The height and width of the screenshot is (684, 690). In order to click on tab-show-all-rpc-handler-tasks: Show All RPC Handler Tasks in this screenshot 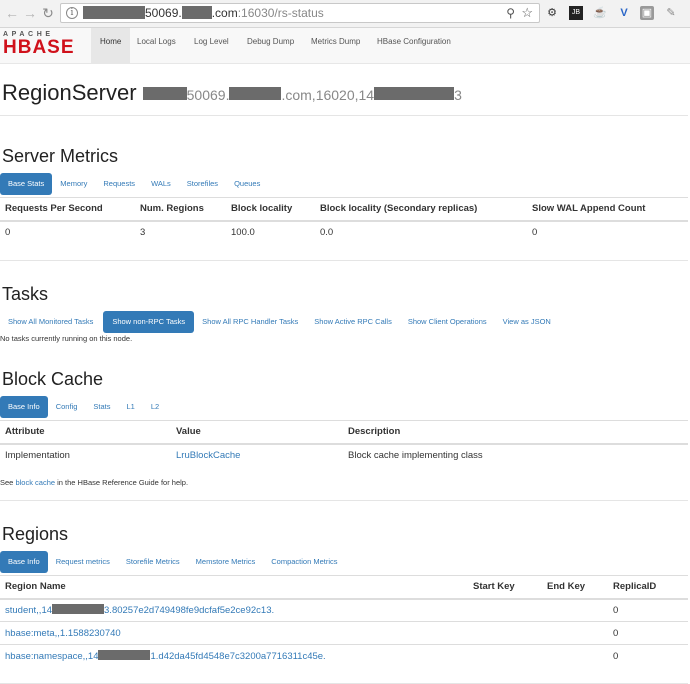, I will do `click(250, 322)`.